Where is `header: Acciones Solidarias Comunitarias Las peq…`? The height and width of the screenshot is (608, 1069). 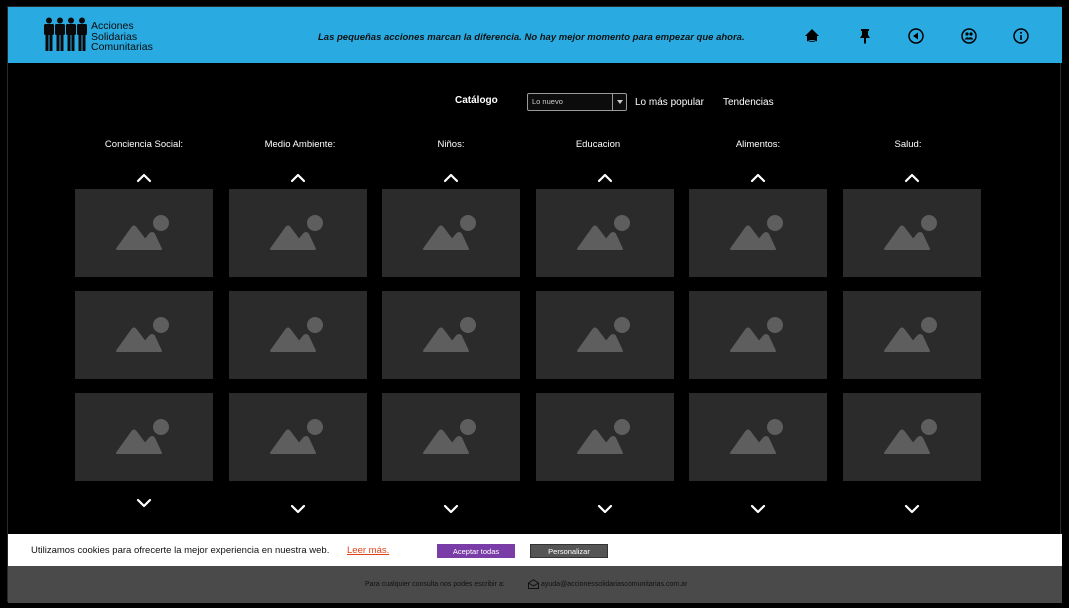 header: Acciones Solidarias Comunitarias Las peq… is located at coordinates (535, 35).